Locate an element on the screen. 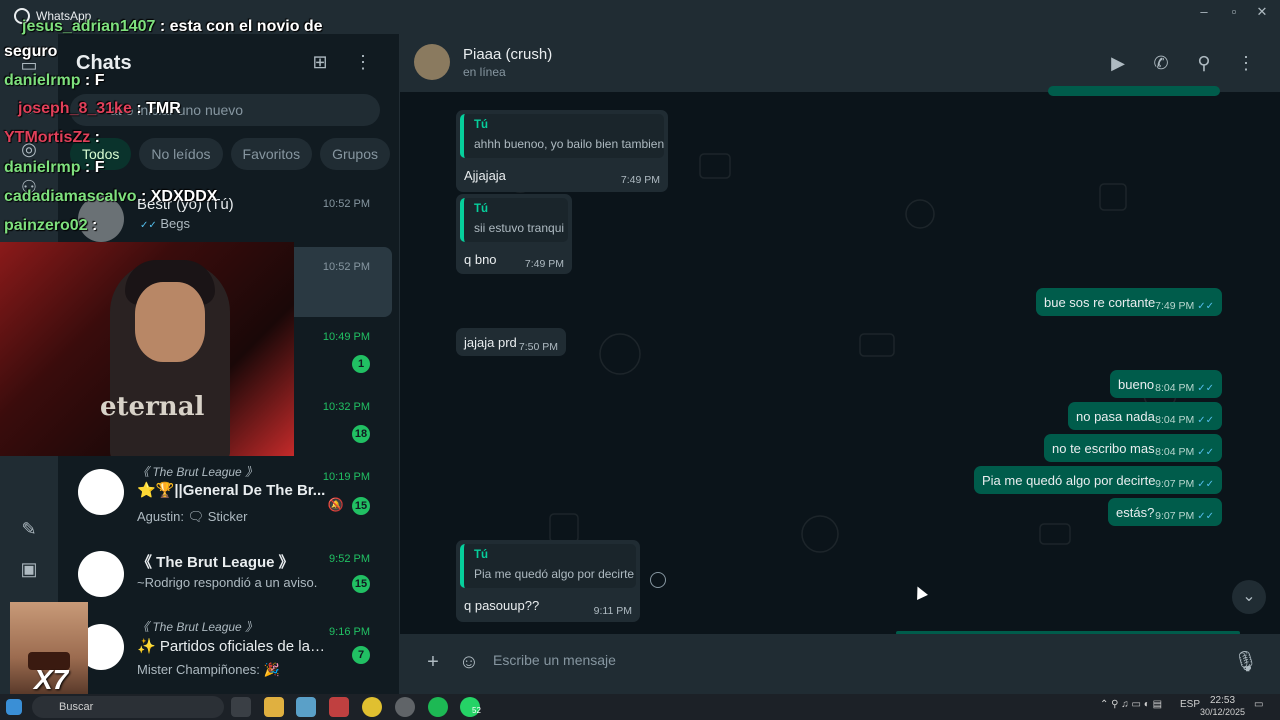  language-indicator: ESP is located at coordinates (1190, 704).